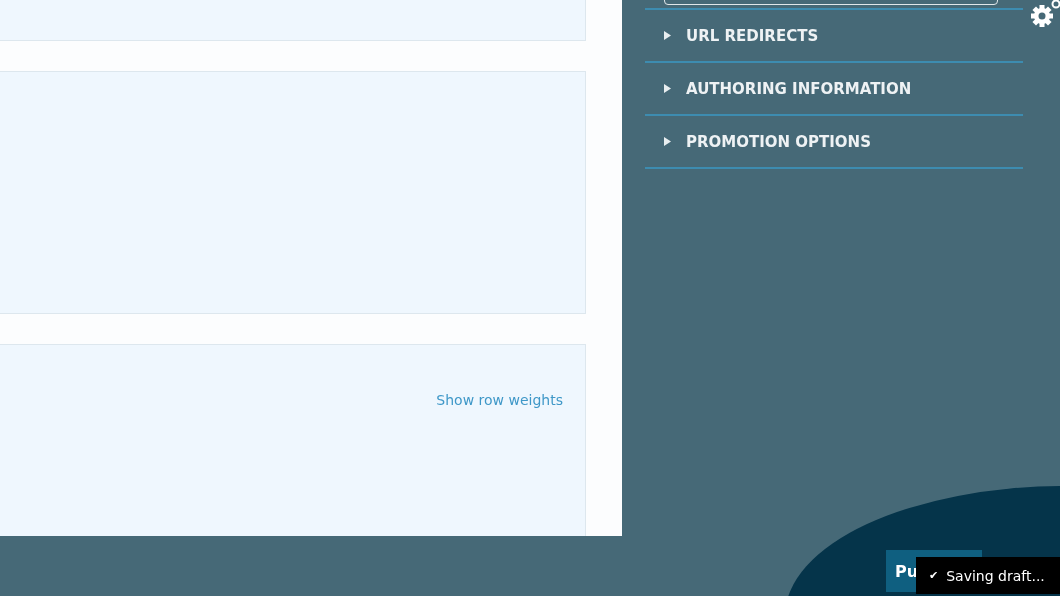  What do you see at coordinates (934, 575) in the screenshot?
I see `check-icon: ✔` at bounding box center [934, 575].